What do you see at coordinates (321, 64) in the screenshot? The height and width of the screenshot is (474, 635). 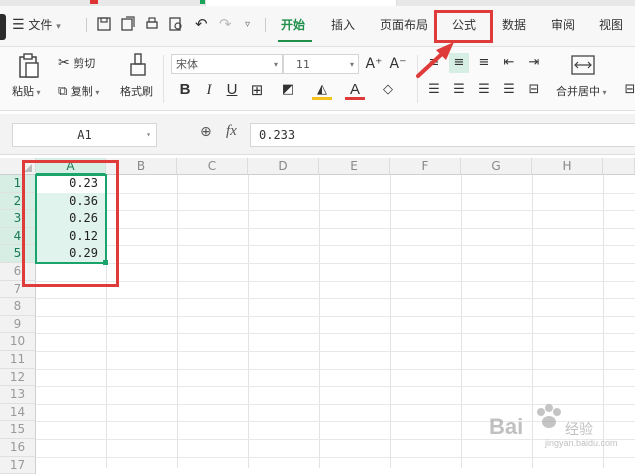 I see `font-size-select: 11 ▾` at bounding box center [321, 64].